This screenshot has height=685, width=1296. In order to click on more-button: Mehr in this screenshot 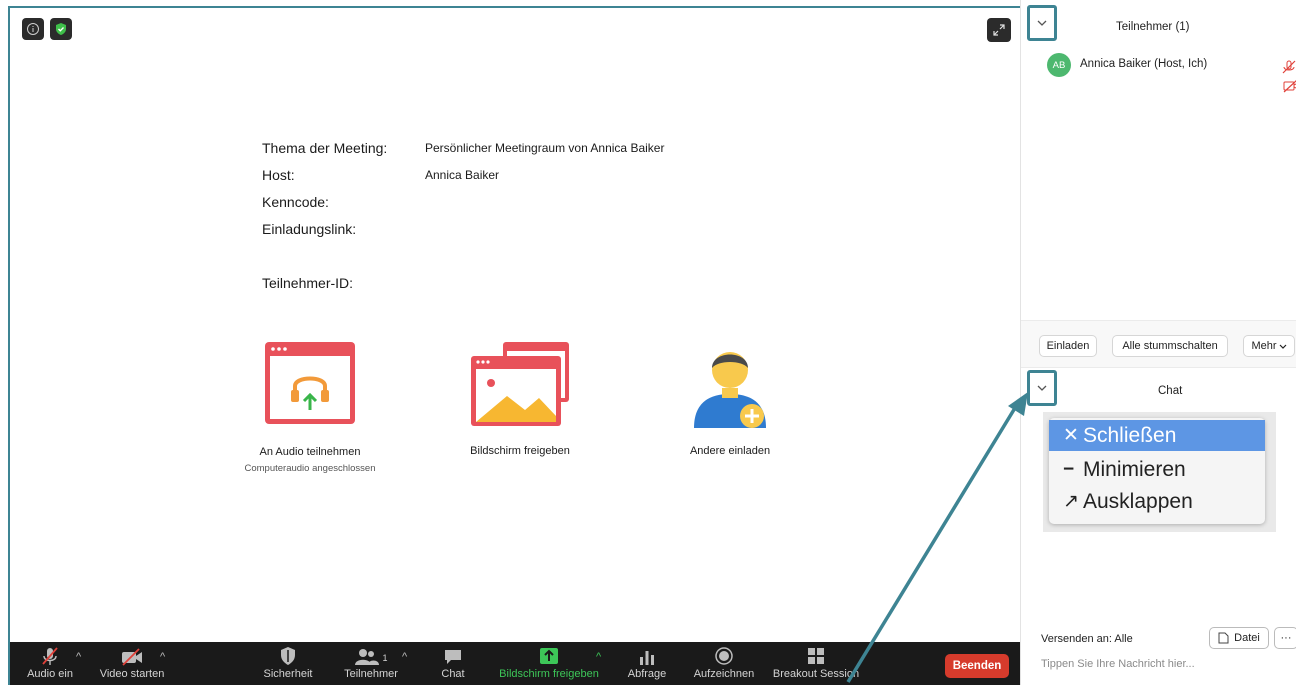, I will do `click(1269, 346)`.